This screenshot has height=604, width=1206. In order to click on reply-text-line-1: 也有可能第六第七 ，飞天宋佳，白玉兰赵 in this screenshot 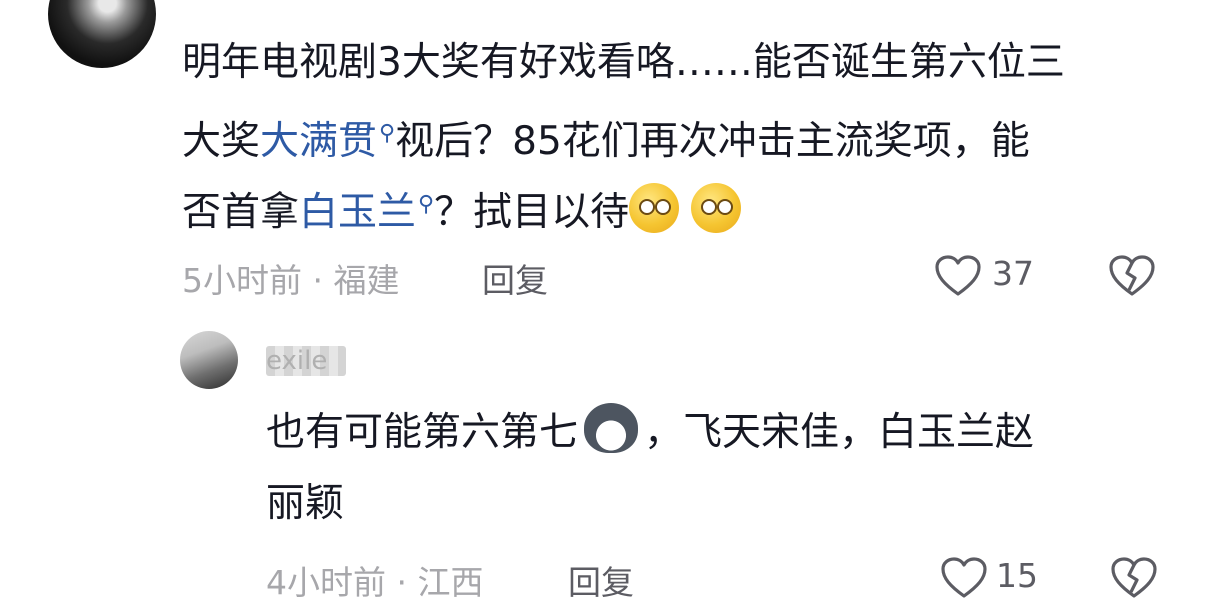, I will do `click(650, 432)`.